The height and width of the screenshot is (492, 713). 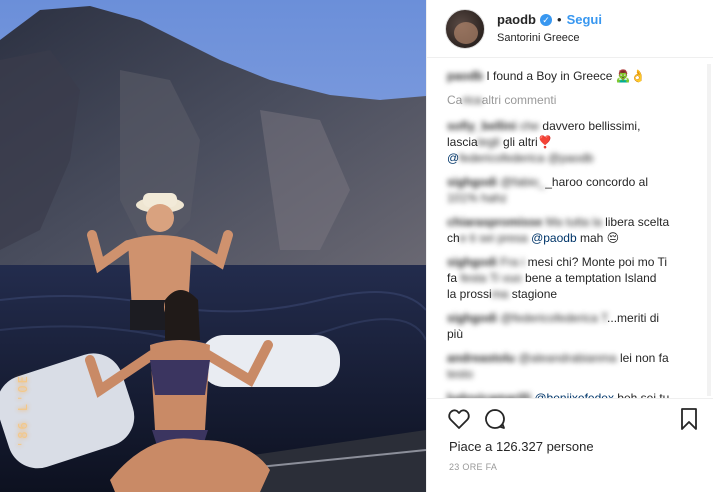 What do you see at coordinates (472, 100) in the screenshot?
I see `load-more-hidden: rica` at bounding box center [472, 100].